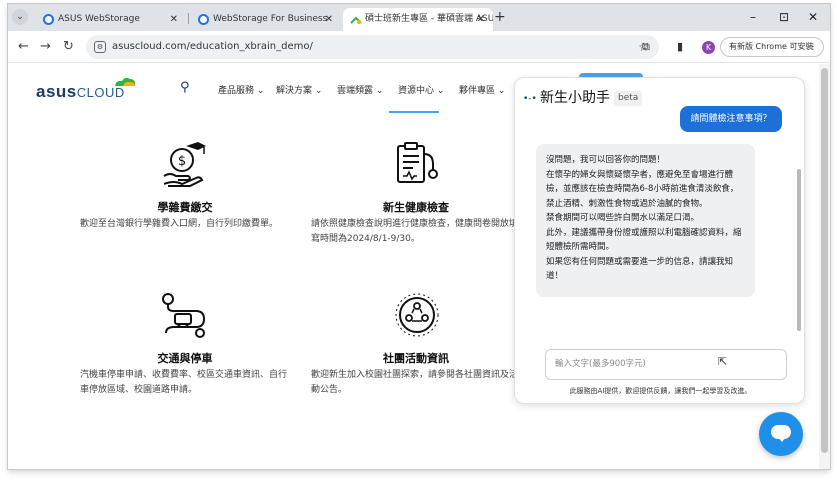 Image resolution: width=837 pixels, height=481 pixels. Describe the element at coordinates (188, 18) in the screenshot. I see `tab-divider` at that location.